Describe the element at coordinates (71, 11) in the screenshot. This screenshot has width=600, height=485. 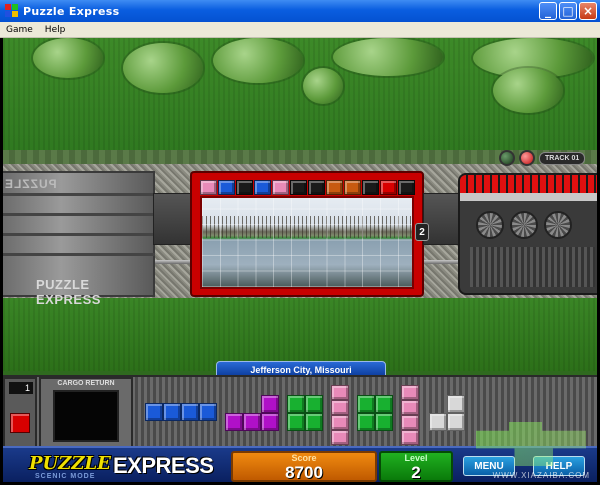
I see `window-title: Puzzle Express` at that location.